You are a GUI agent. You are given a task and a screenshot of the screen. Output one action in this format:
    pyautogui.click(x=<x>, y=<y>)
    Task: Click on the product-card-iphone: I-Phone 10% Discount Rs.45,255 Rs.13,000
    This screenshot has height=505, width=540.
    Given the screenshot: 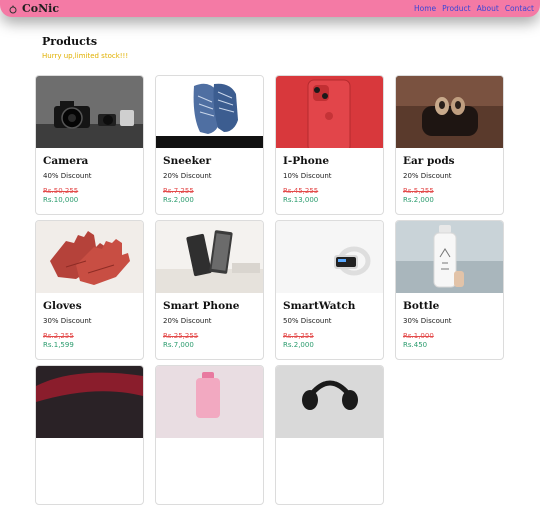 What is the action you would take?
    pyautogui.click(x=329, y=145)
    